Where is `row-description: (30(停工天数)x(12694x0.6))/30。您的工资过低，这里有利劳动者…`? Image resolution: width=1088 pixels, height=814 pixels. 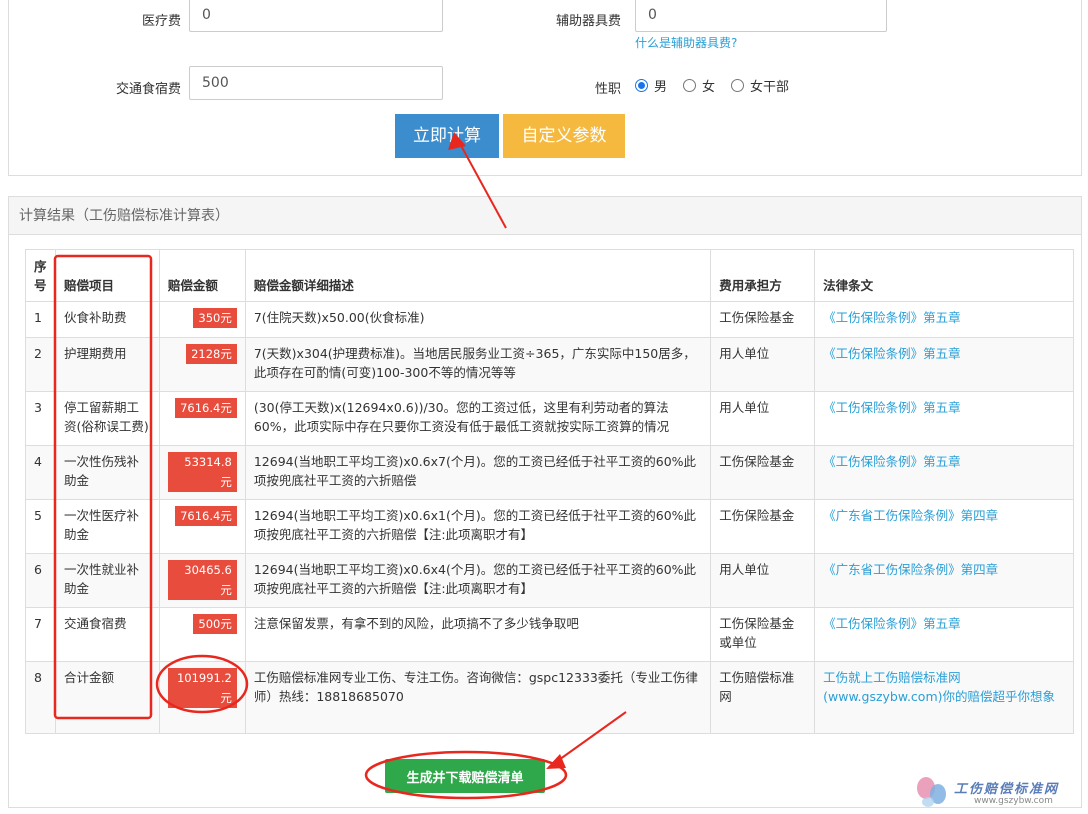 row-description: (30(停工天数)x(12694x0.6))/30。您的工资过低，这里有利劳动者… is located at coordinates (478, 418).